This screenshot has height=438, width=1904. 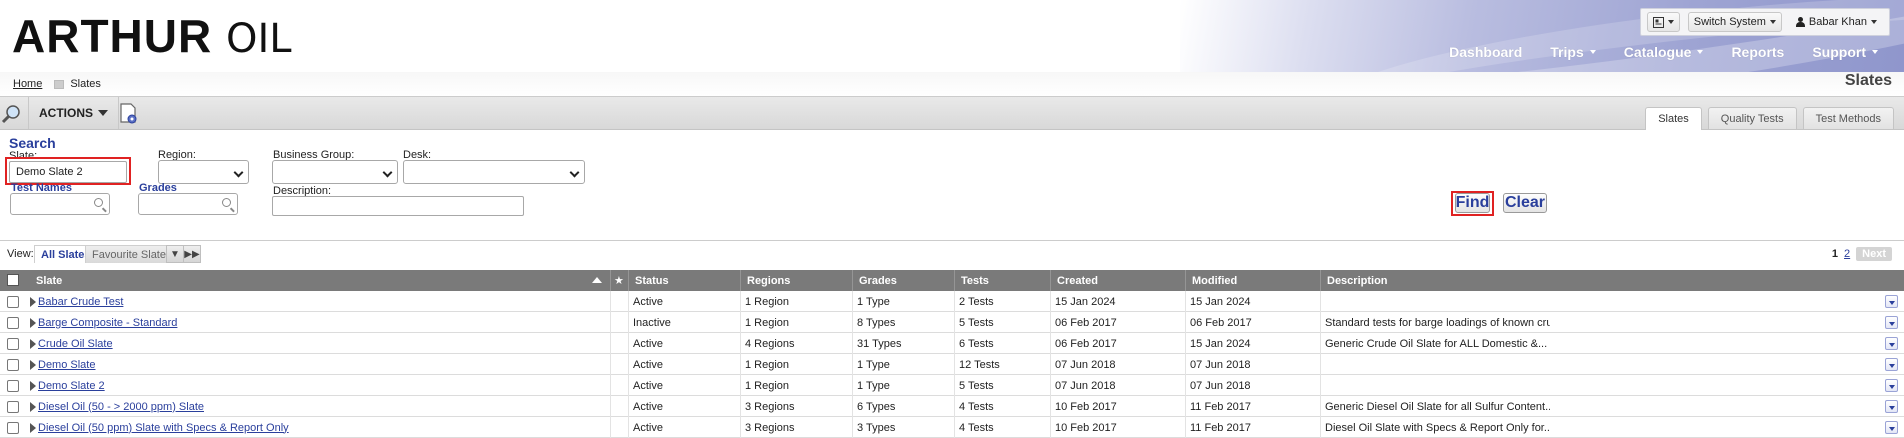 I want to click on column-modified: Modified, so click(x=1252, y=280).